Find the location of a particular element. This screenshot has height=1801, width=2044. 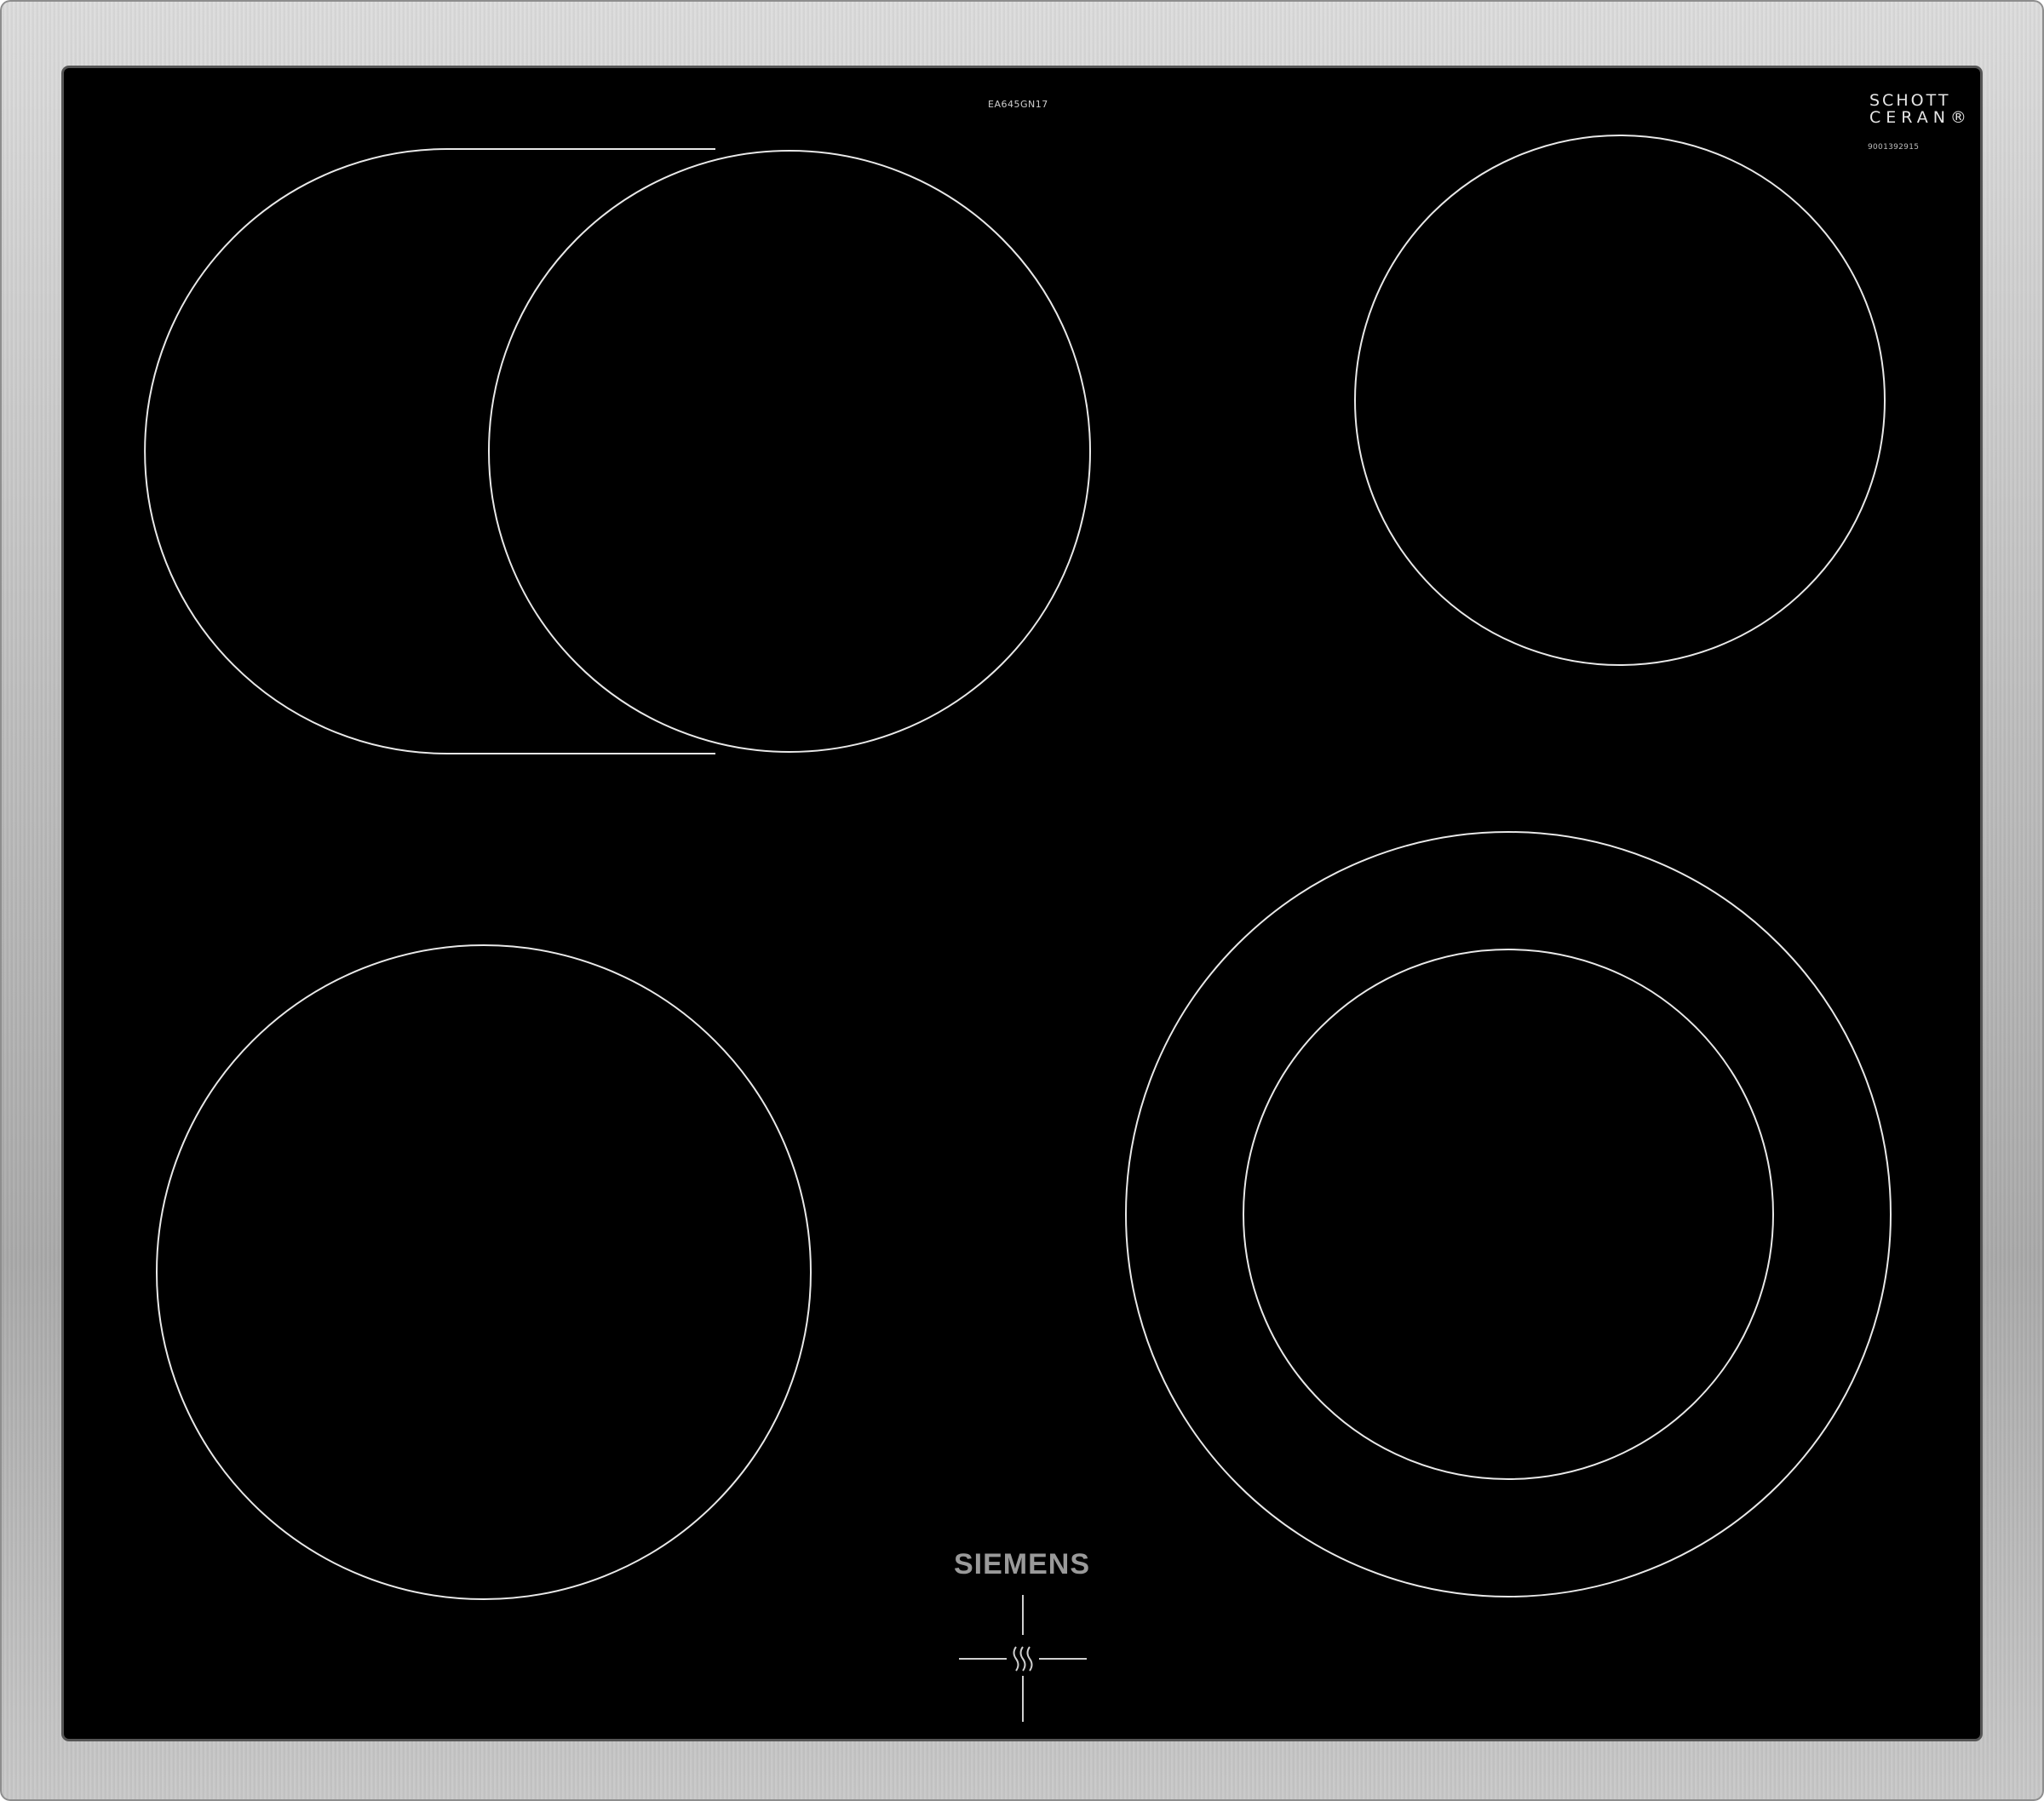

cooking-zone-top-right is located at coordinates (1620, 400).